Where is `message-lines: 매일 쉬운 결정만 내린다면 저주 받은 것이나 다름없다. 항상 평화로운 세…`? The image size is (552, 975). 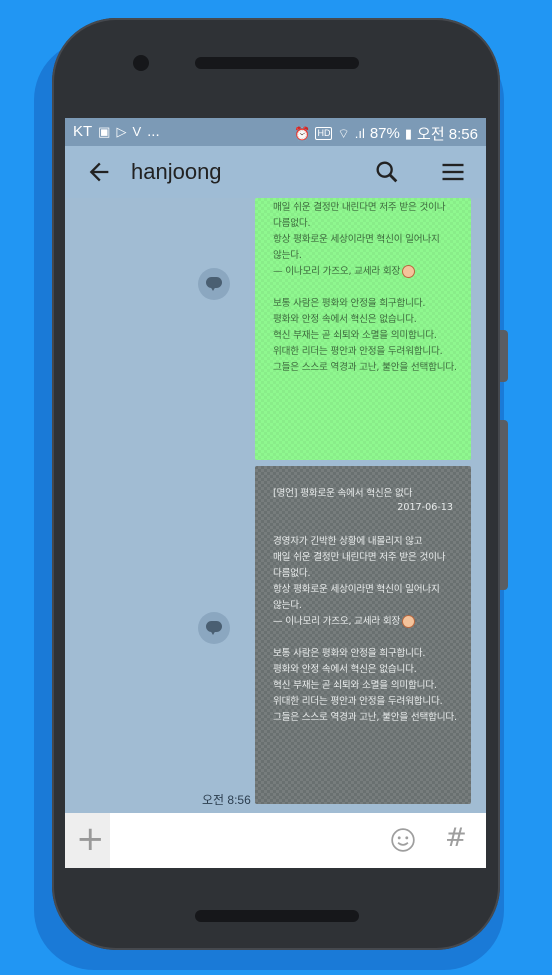
message-lines: 매일 쉬운 결정만 내린다면 저주 받은 것이나 다름없다. 항상 평화로운 세… is located at coordinates (359, 239).